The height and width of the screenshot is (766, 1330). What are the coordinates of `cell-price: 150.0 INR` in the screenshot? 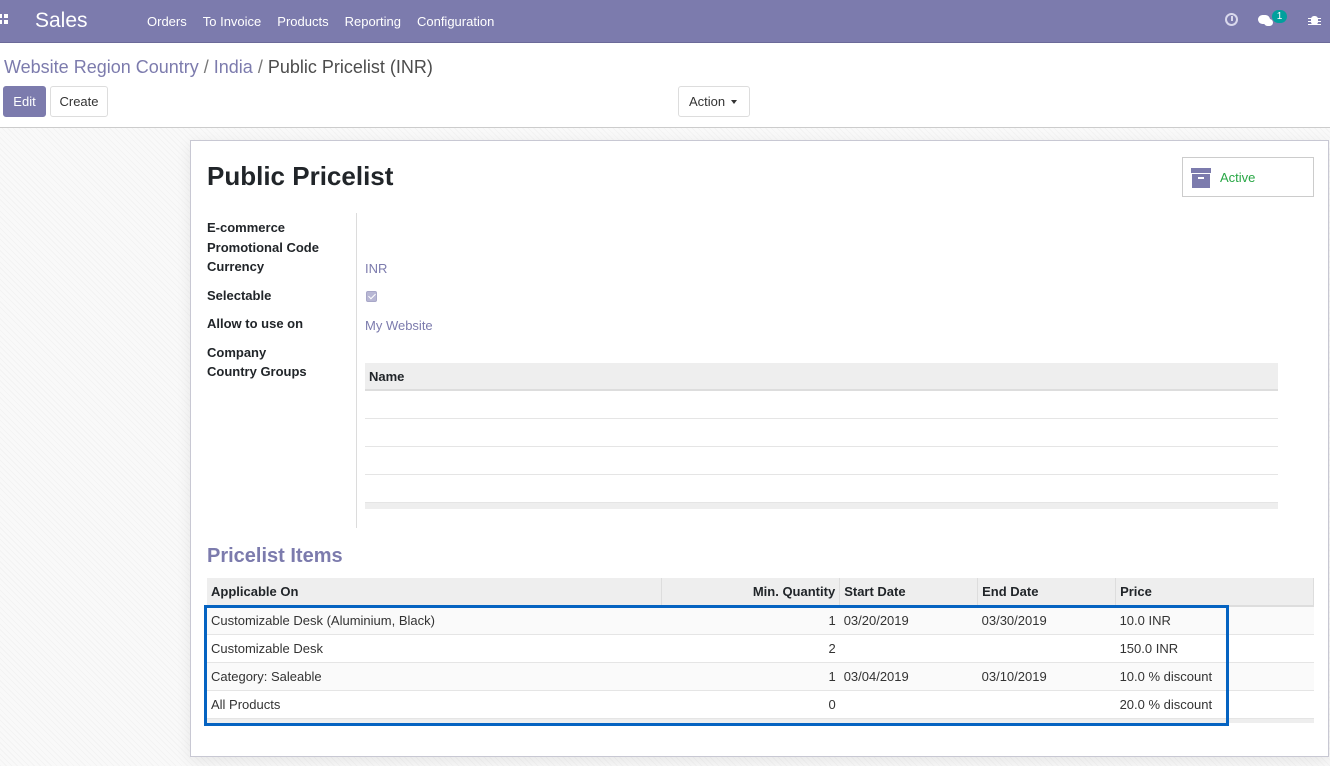 It's located at (1214, 648).